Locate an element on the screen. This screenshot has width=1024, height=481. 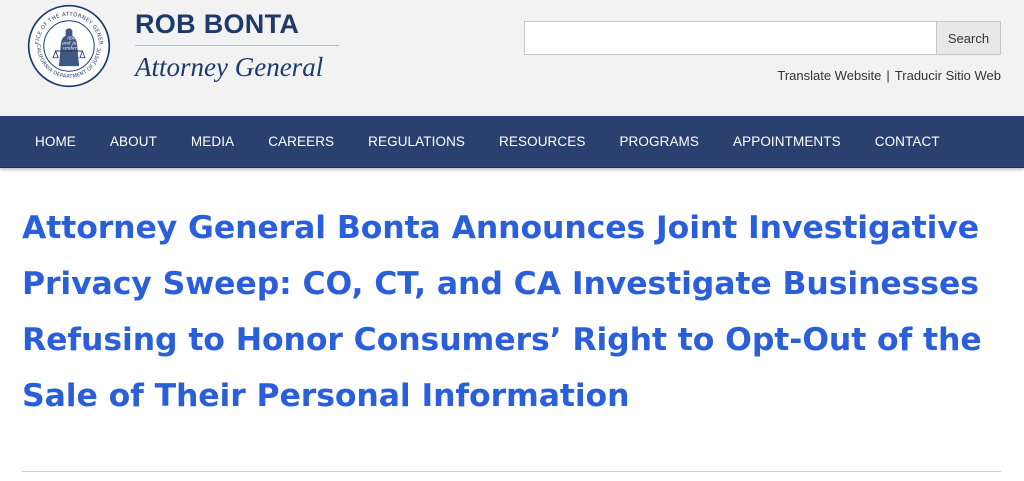
seal-motto-line-2: and justice is located at coordinates (75, 43).